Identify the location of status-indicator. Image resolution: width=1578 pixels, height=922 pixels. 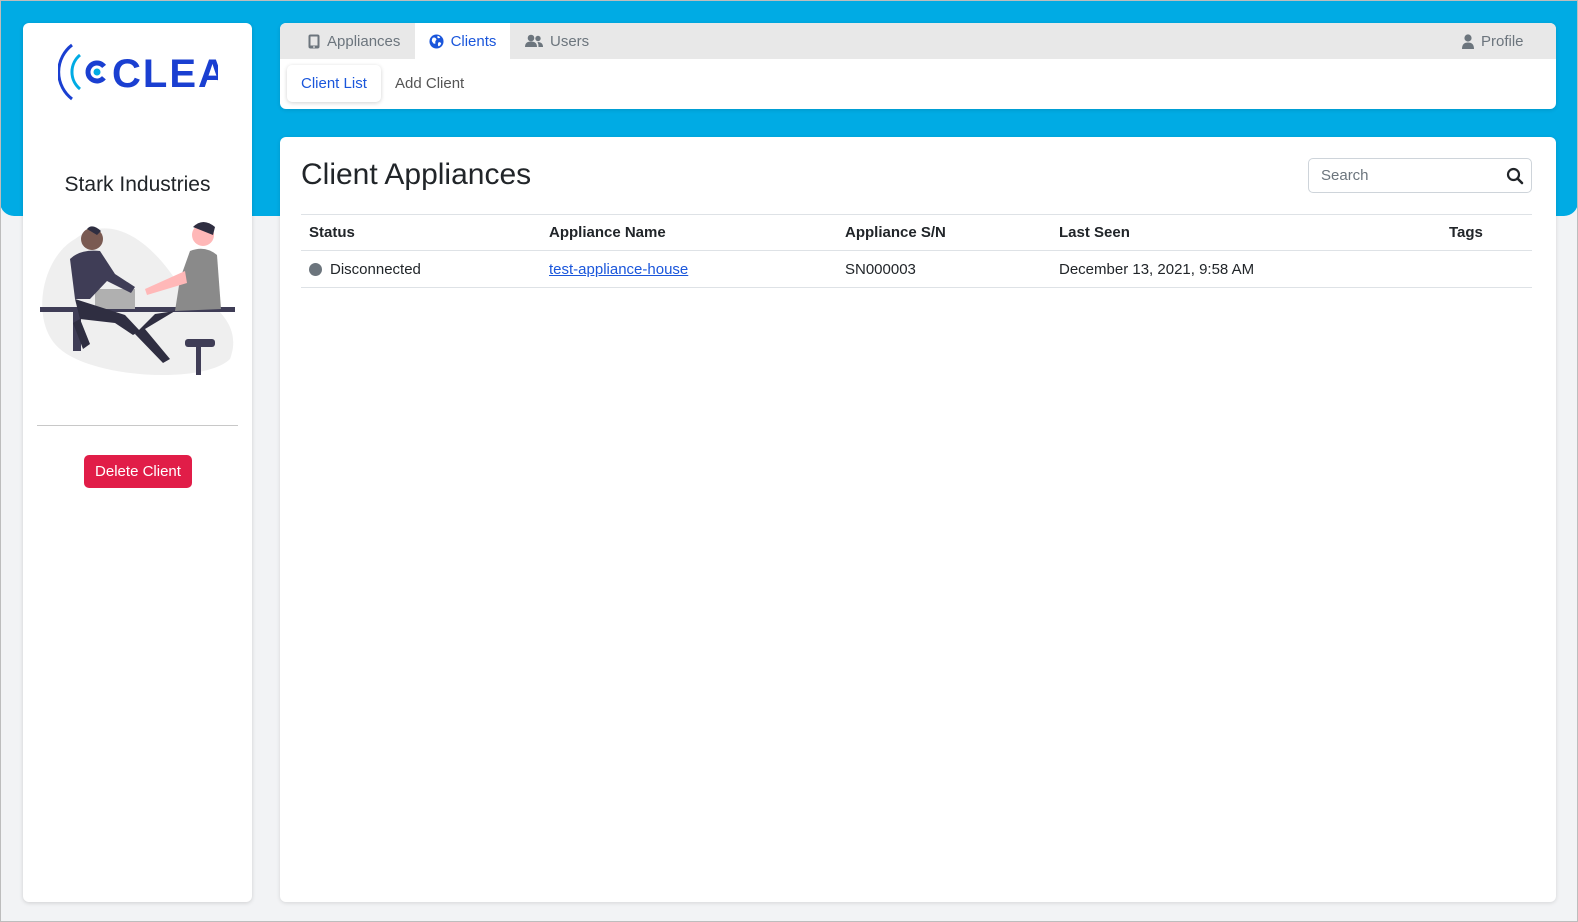
(315, 269).